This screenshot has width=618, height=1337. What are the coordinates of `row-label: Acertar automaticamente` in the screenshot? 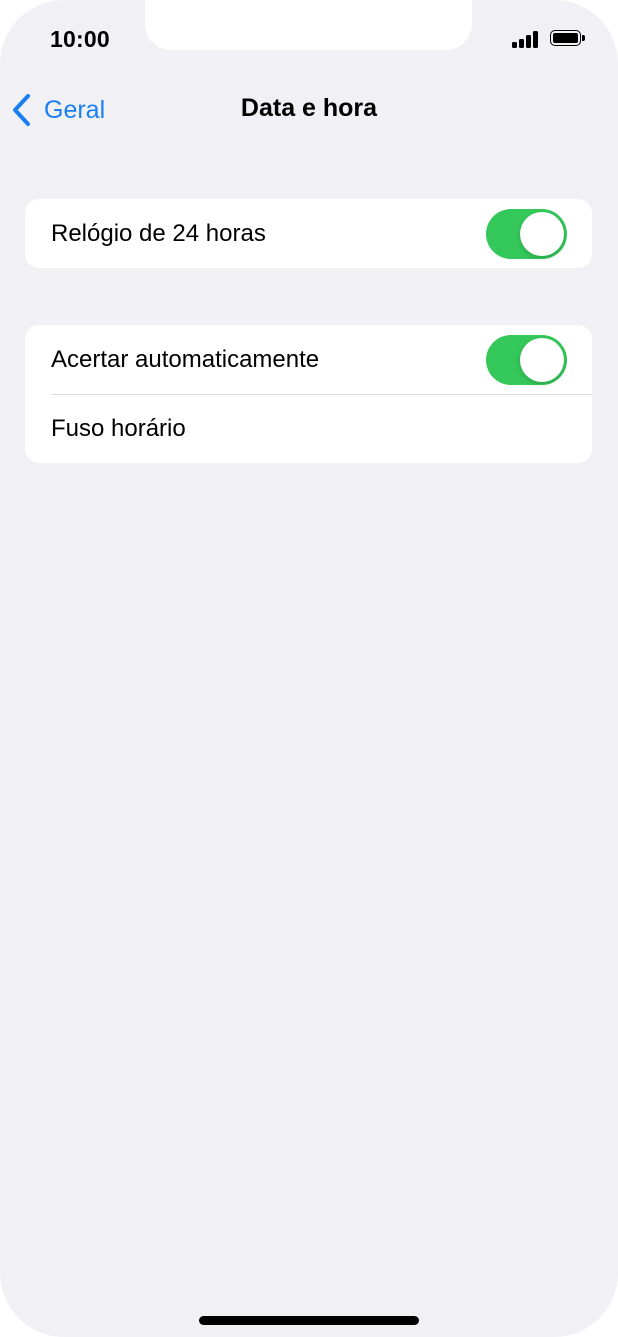 It's located at (185, 359).